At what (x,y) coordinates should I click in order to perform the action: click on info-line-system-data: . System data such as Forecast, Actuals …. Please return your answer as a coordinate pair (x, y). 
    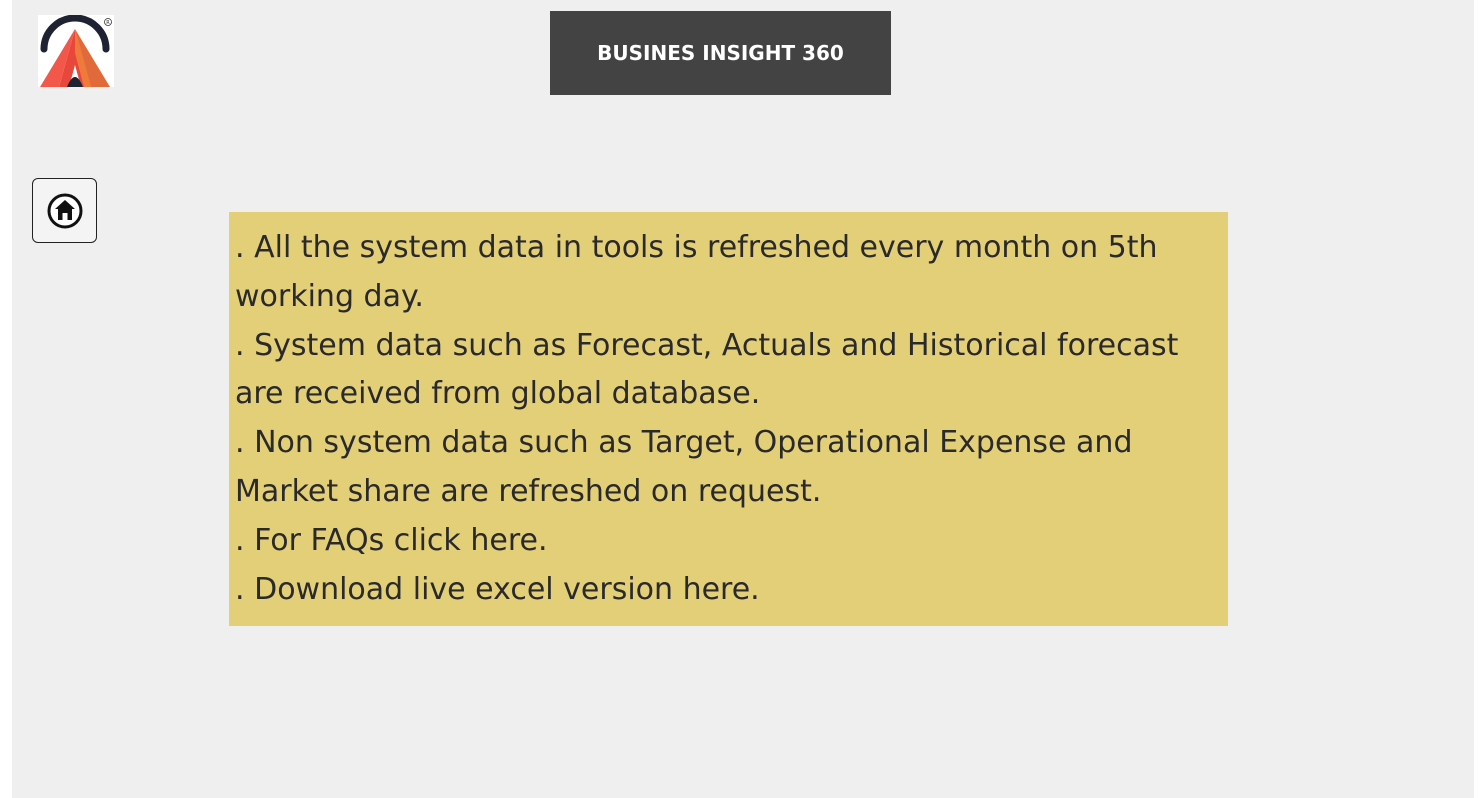
    Looking at the image, I should click on (729, 371).